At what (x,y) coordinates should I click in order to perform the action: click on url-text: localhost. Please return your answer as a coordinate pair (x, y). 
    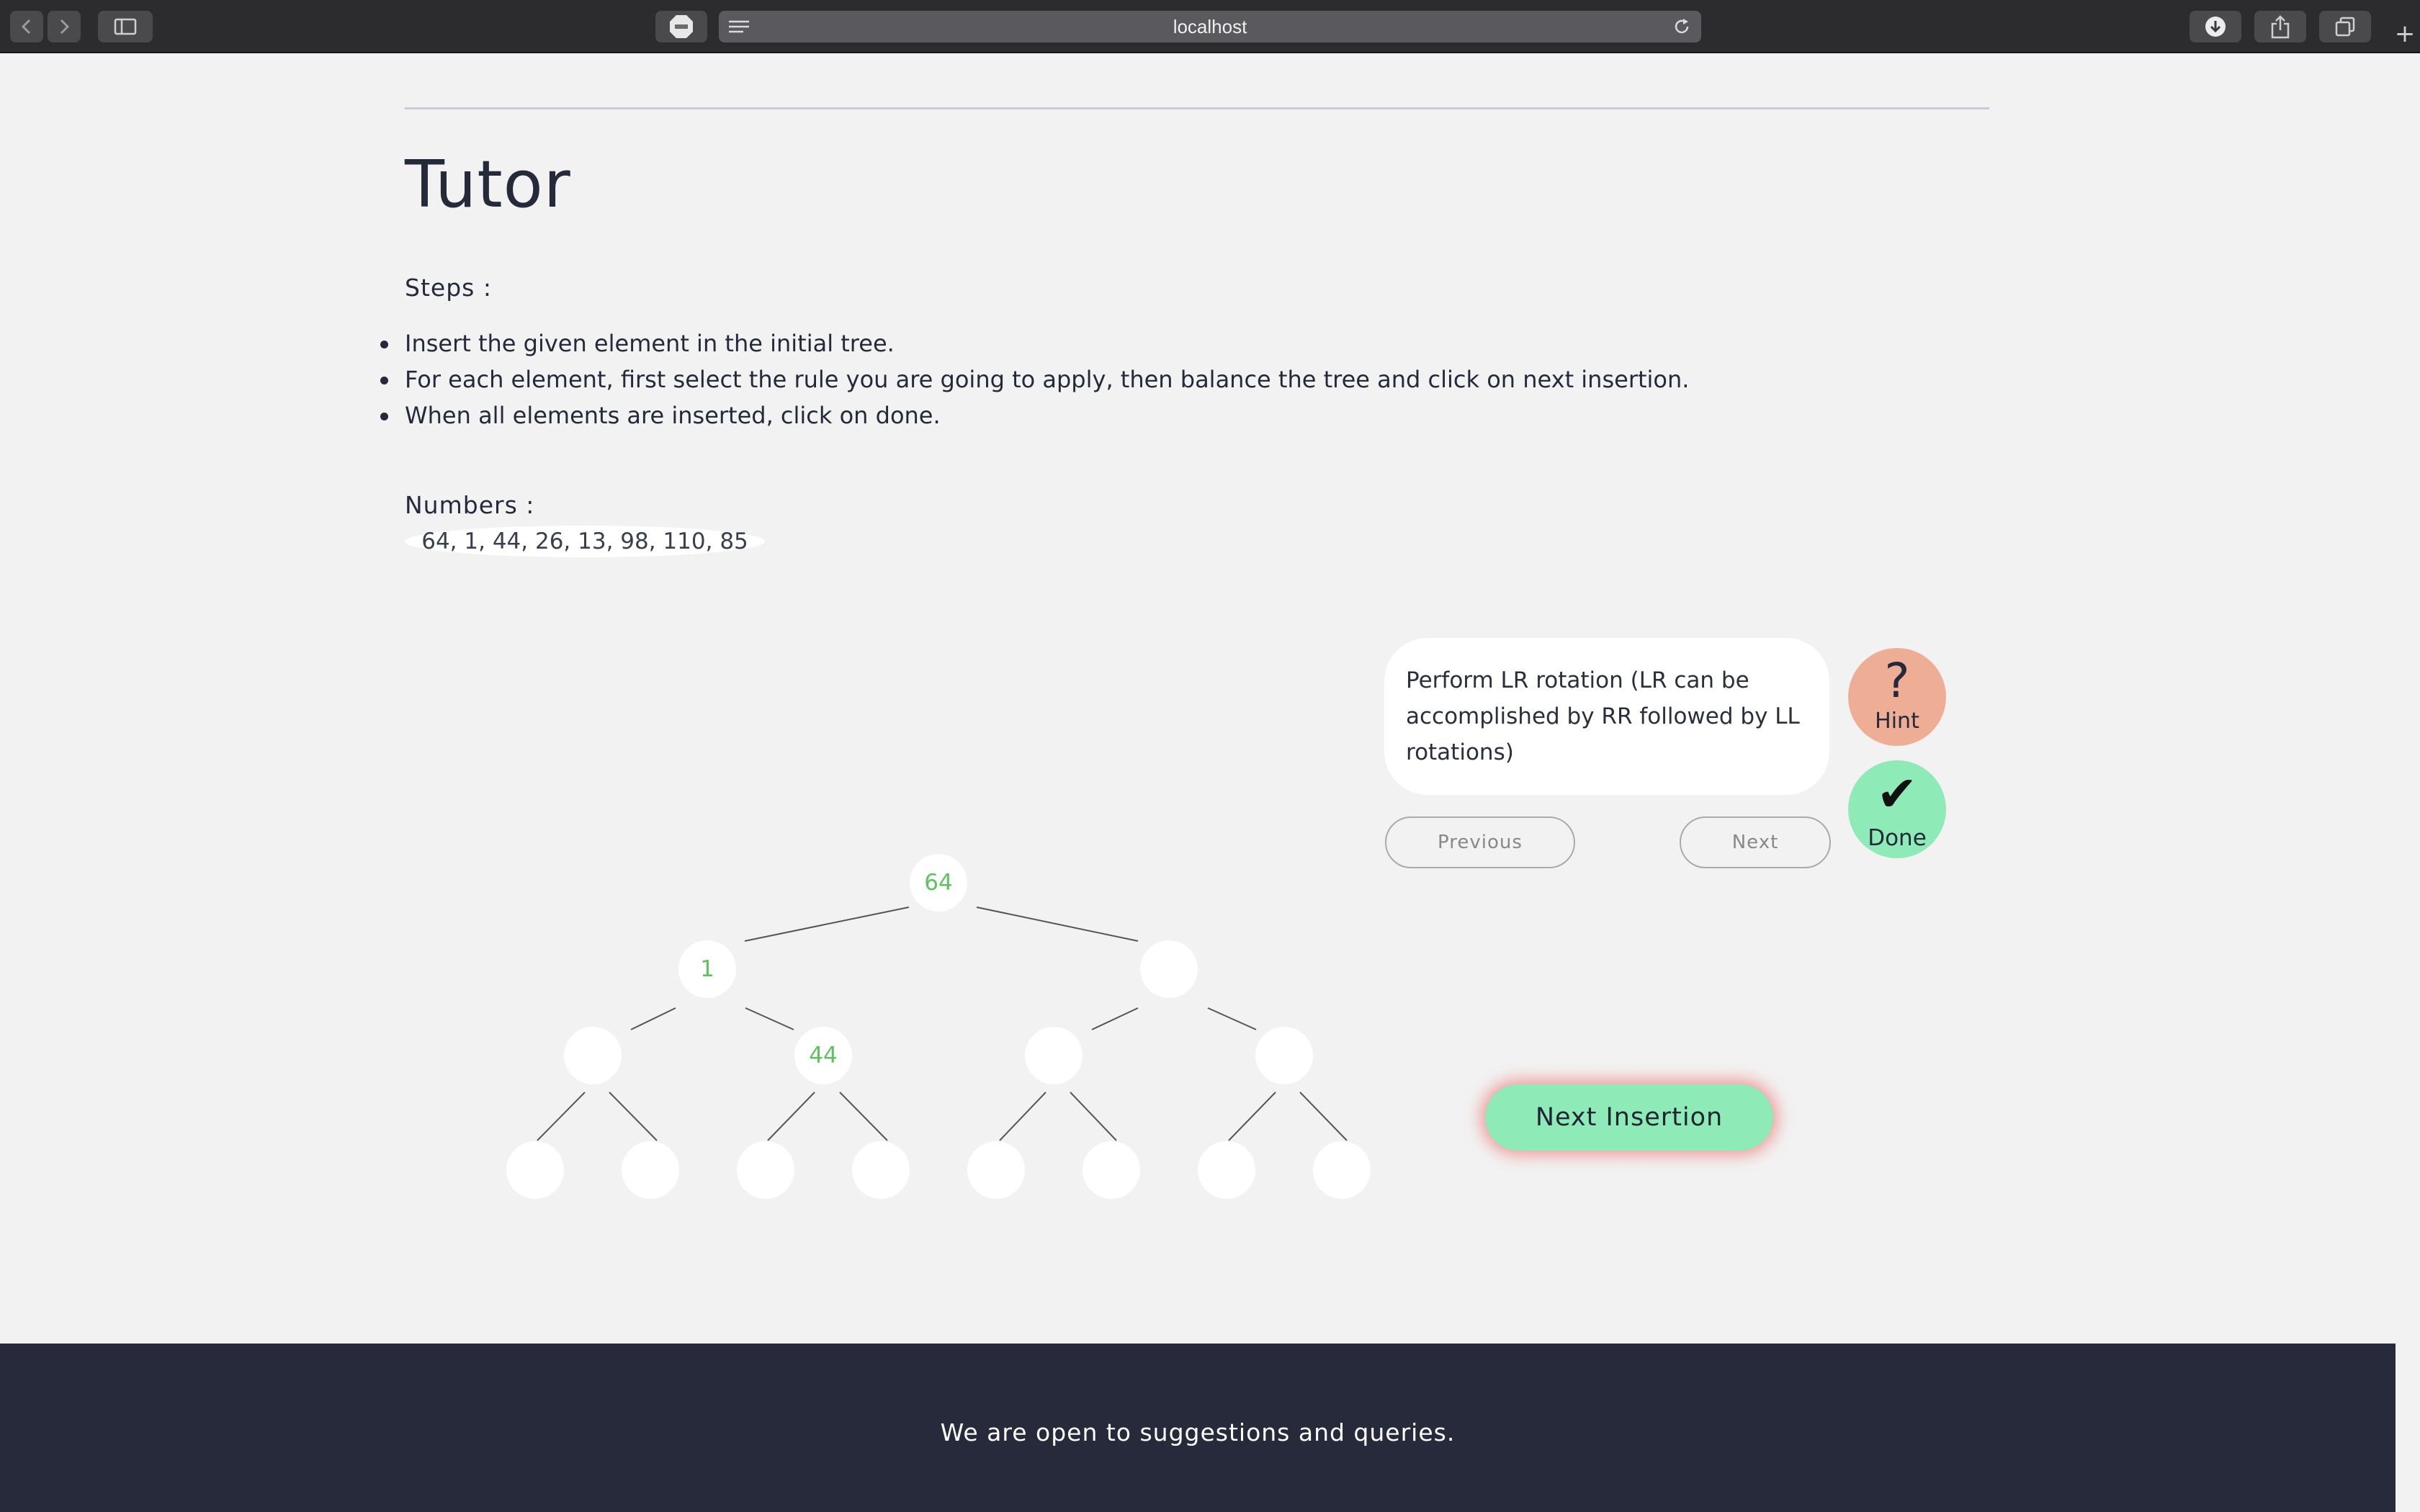
    Looking at the image, I should click on (1210, 26).